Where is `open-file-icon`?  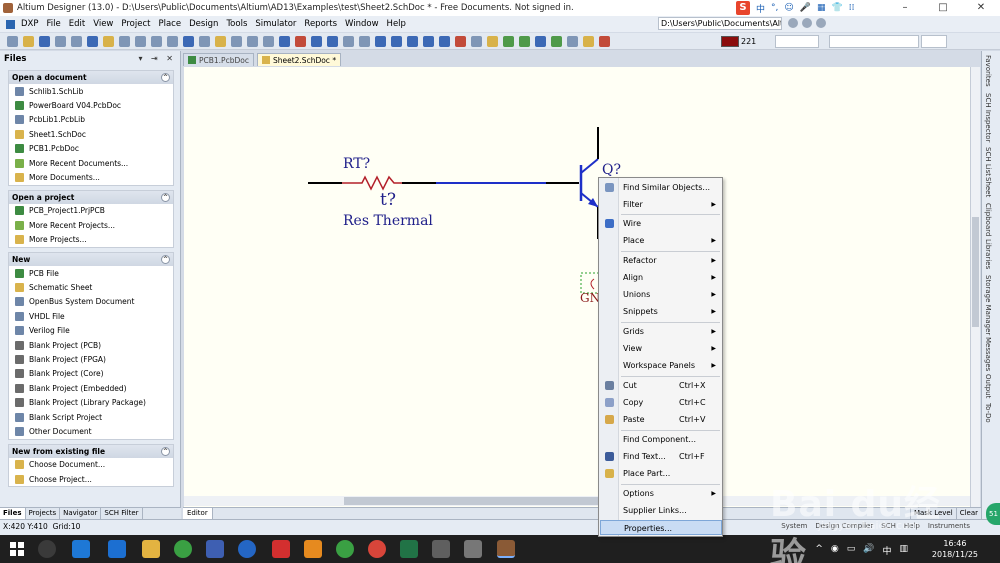
open-file-icon is located at coordinates (28, 41).